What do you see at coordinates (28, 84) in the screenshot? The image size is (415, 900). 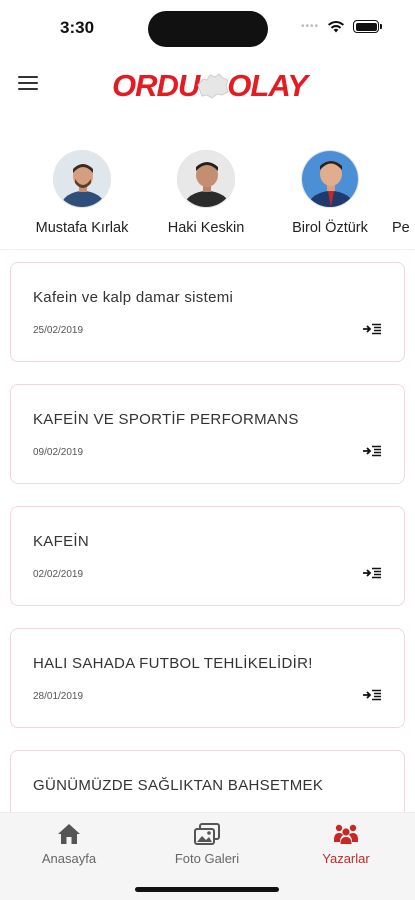 I see `hamburger-menu-icon` at bounding box center [28, 84].